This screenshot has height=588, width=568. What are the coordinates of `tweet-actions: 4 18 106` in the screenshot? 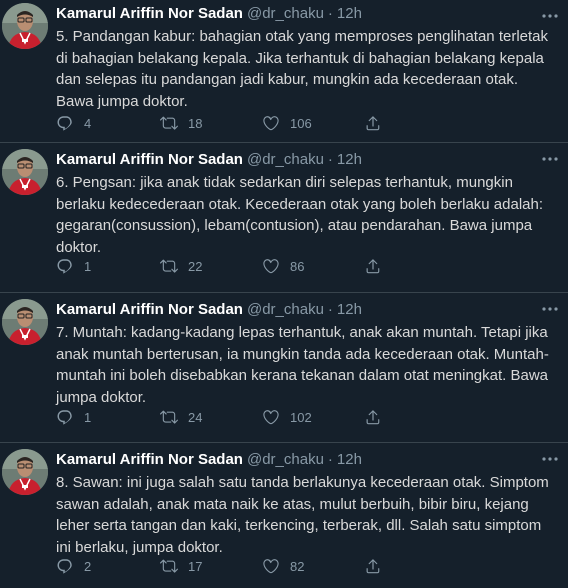 It's located at (312, 123).